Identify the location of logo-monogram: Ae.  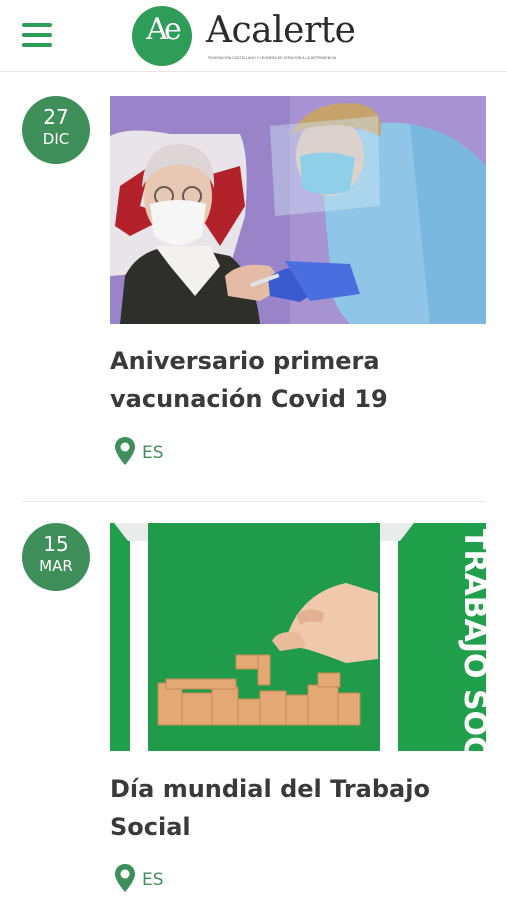
(163, 29).